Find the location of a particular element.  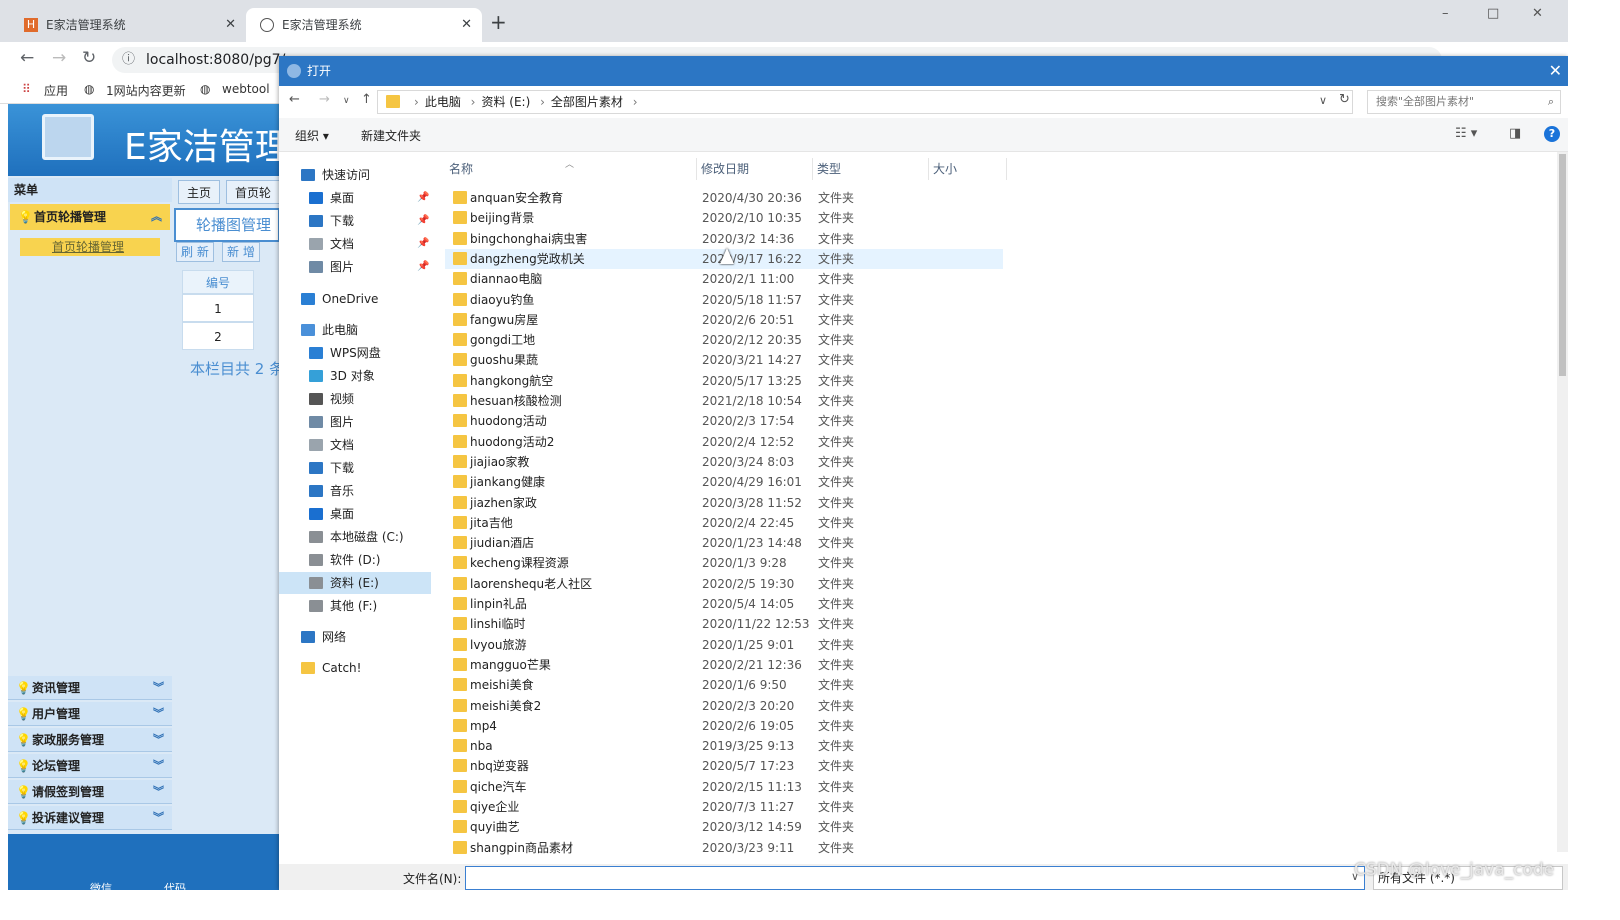

bookmark-apps: 应用 is located at coordinates (56, 90).